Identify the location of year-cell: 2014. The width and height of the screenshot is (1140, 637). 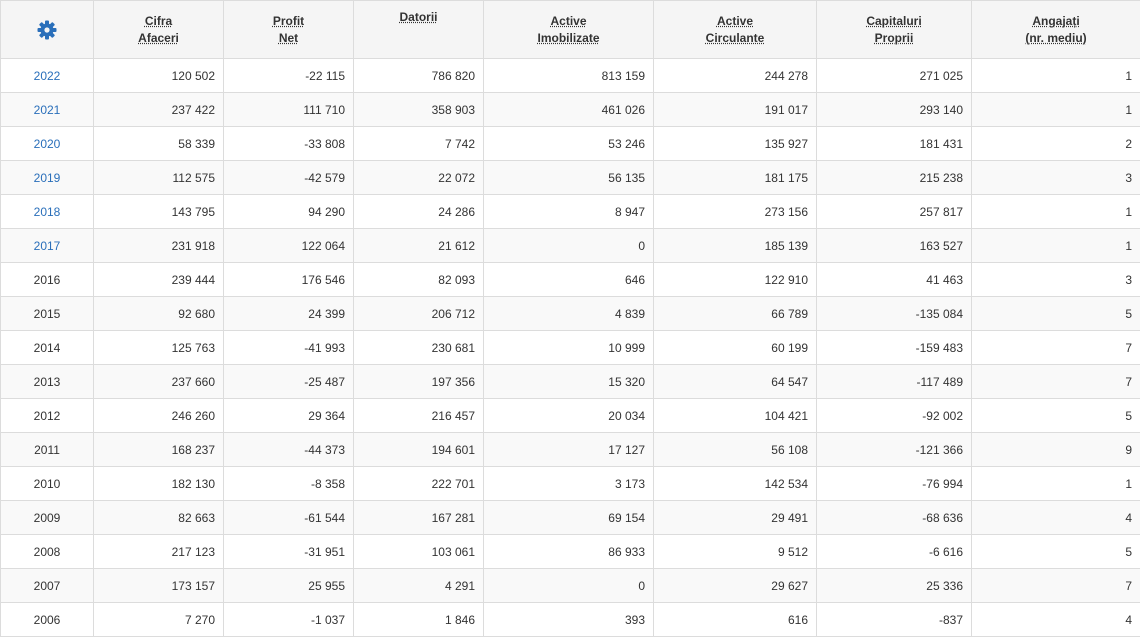
(47, 348).